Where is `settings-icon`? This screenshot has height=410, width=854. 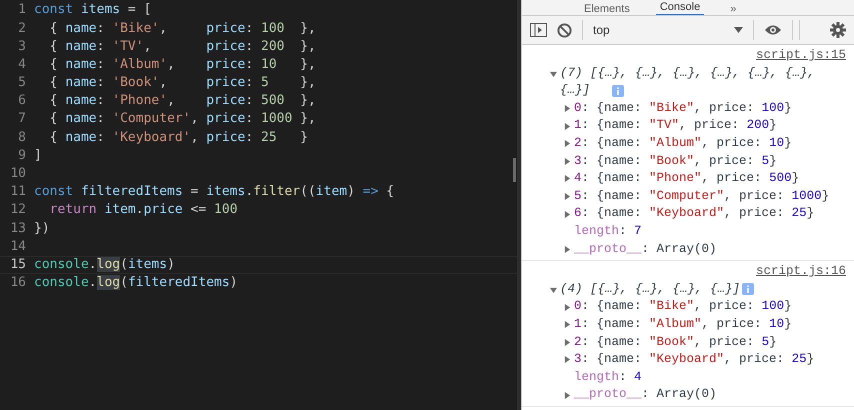 settings-icon is located at coordinates (838, 30).